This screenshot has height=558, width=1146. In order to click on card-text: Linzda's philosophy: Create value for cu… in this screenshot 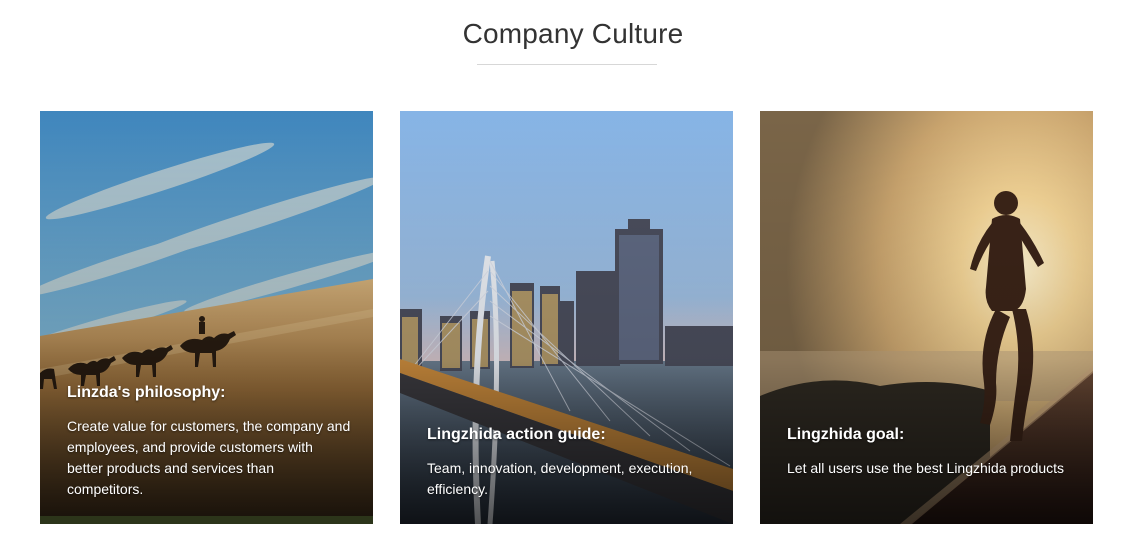, I will do `click(209, 441)`.